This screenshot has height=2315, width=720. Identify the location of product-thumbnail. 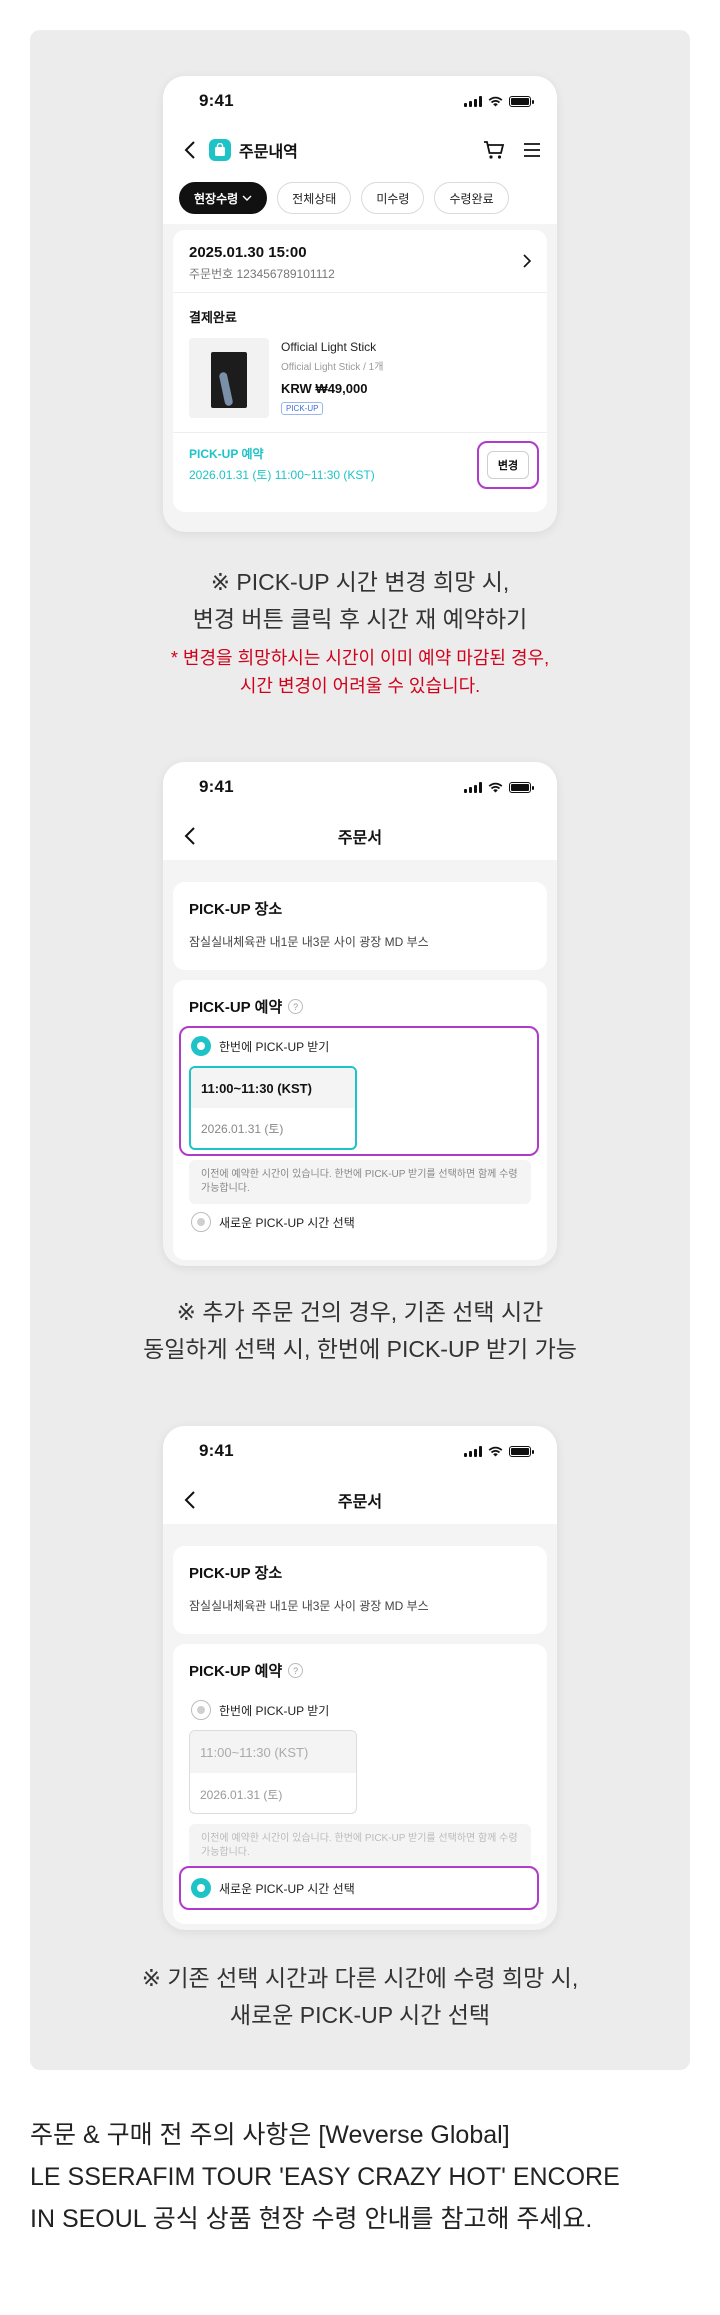
(229, 378).